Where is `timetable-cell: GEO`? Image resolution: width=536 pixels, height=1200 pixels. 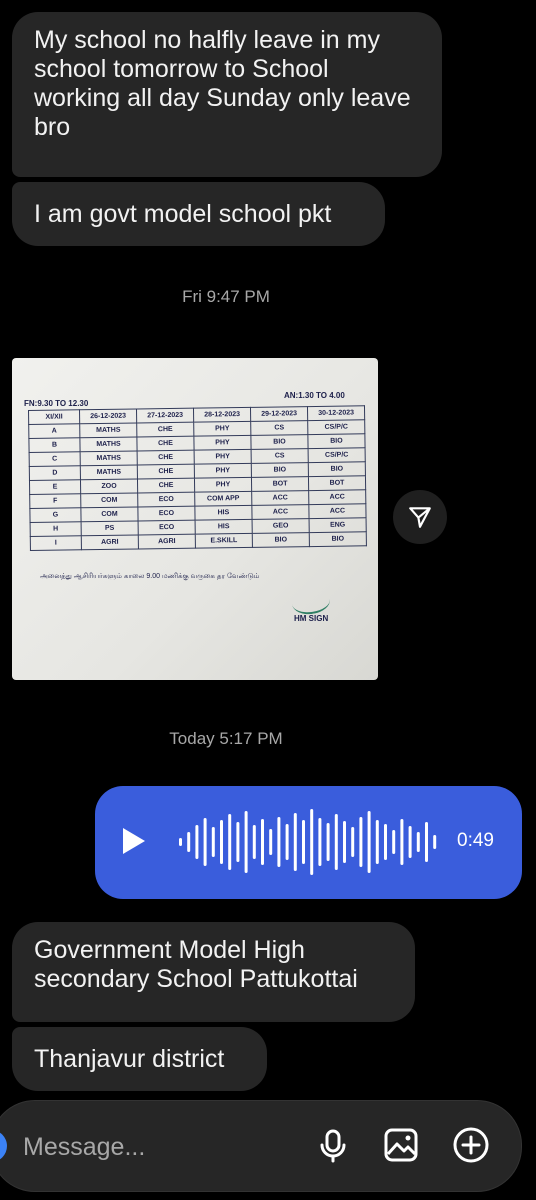
timetable-cell: GEO is located at coordinates (281, 526).